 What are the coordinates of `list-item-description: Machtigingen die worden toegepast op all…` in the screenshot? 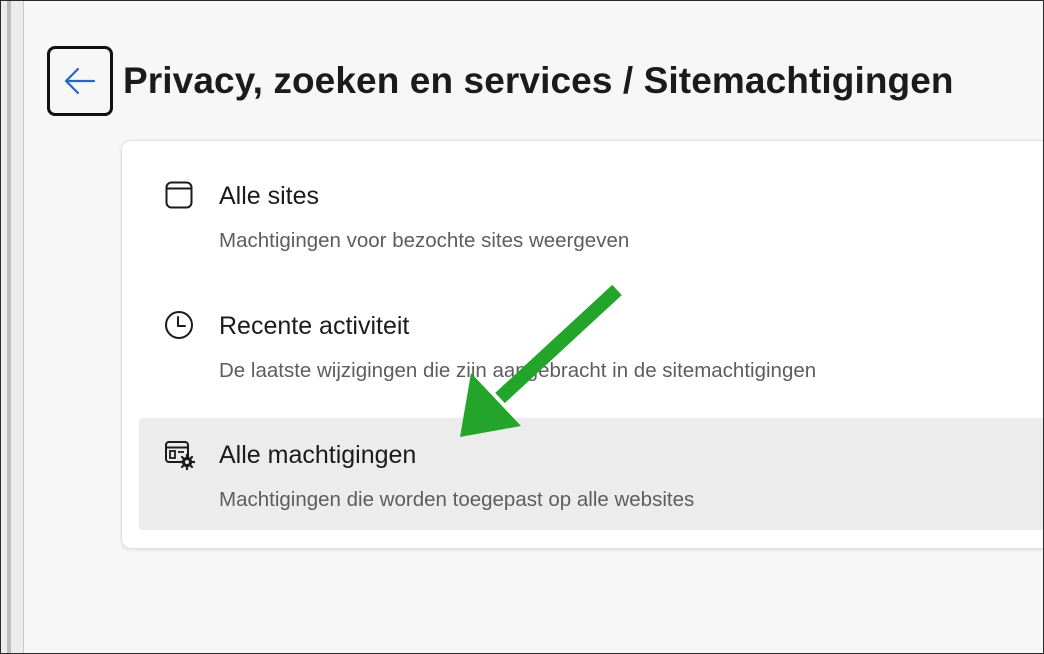 It's located at (457, 499).